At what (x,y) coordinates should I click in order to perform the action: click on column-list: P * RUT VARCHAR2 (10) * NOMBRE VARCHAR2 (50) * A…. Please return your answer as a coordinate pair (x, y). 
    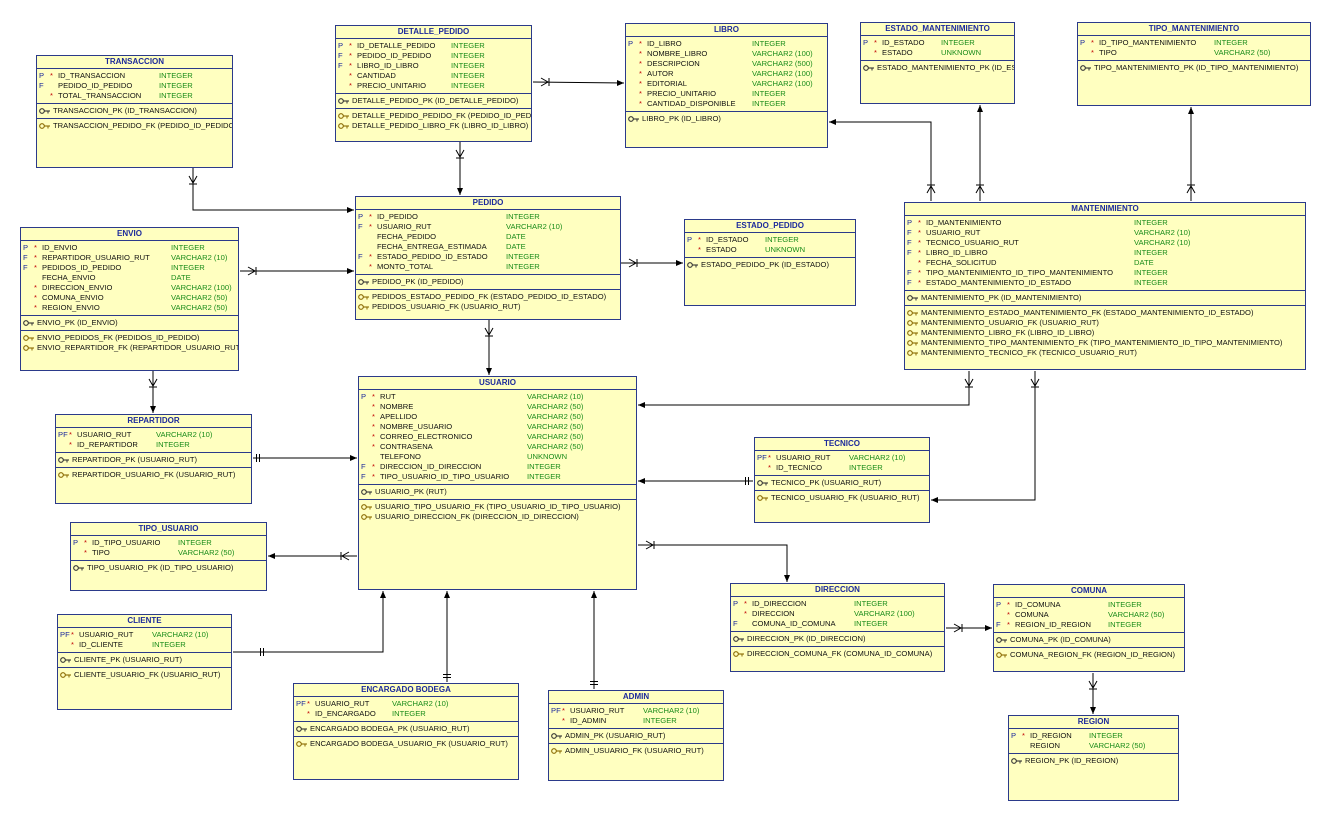
    Looking at the image, I should click on (497, 437).